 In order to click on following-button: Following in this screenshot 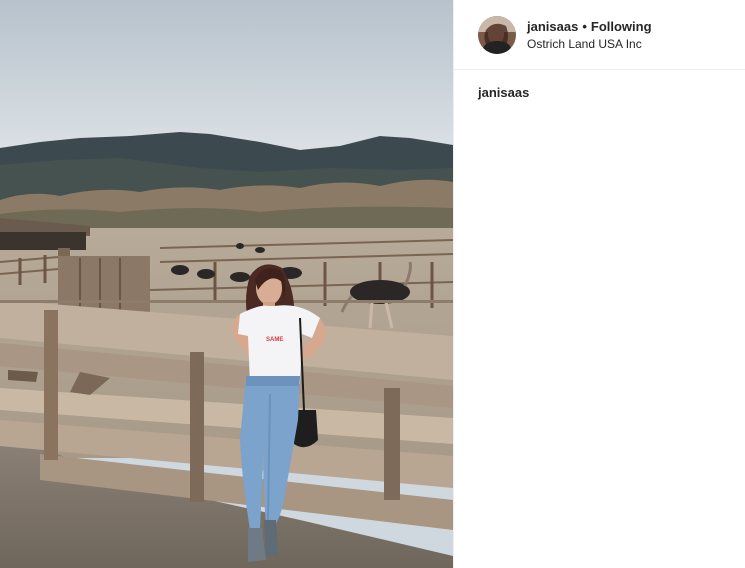, I will do `click(621, 26)`.